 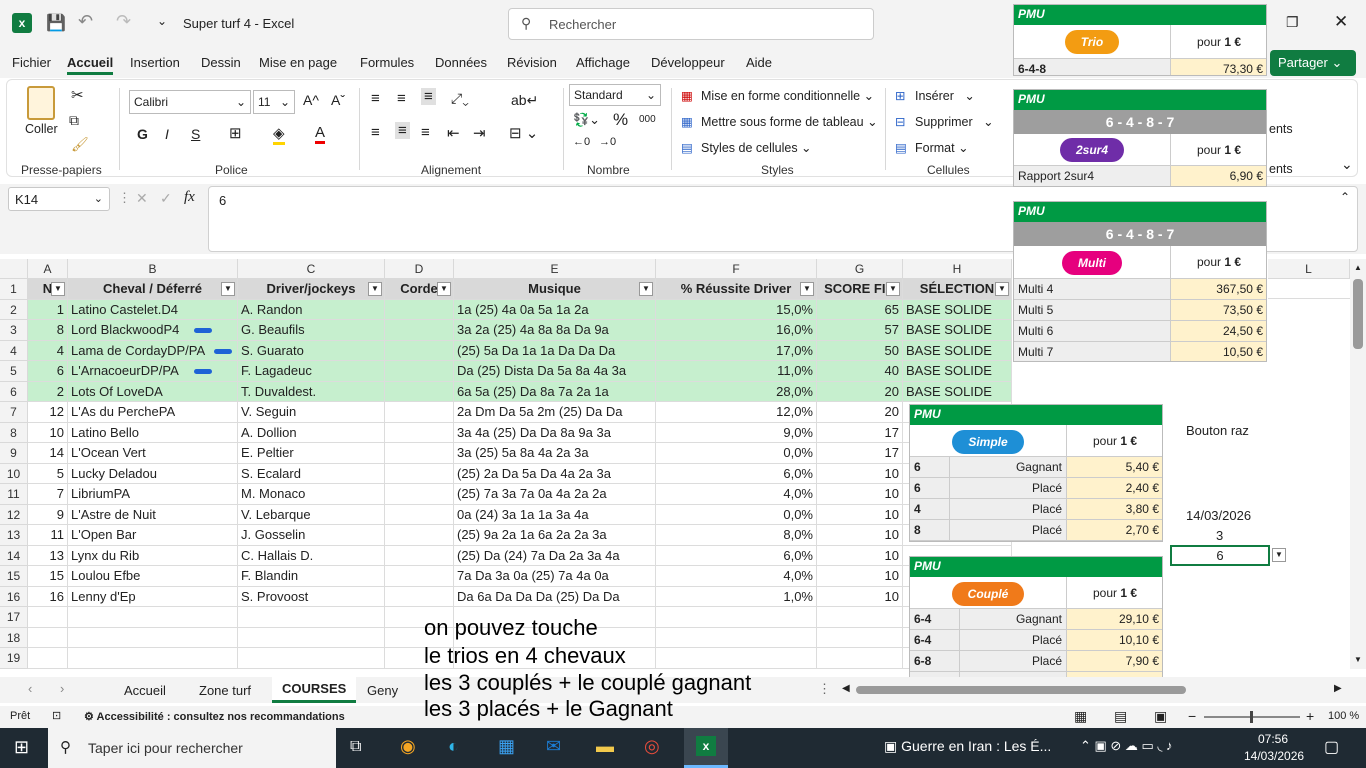 What do you see at coordinates (756, 147) in the screenshot?
I see `cell-styles-button: Styles de cellules ⌄` at bounding box center [756, 147].